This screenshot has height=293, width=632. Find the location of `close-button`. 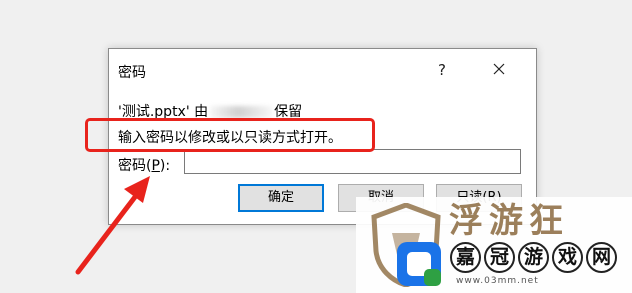

close-button is located at coordinates (499, 69).